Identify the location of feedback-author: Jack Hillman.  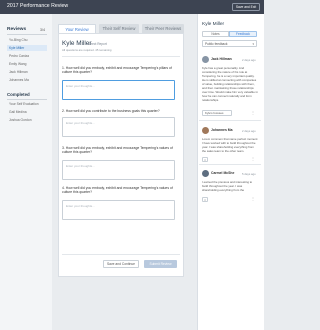
(221, 59).